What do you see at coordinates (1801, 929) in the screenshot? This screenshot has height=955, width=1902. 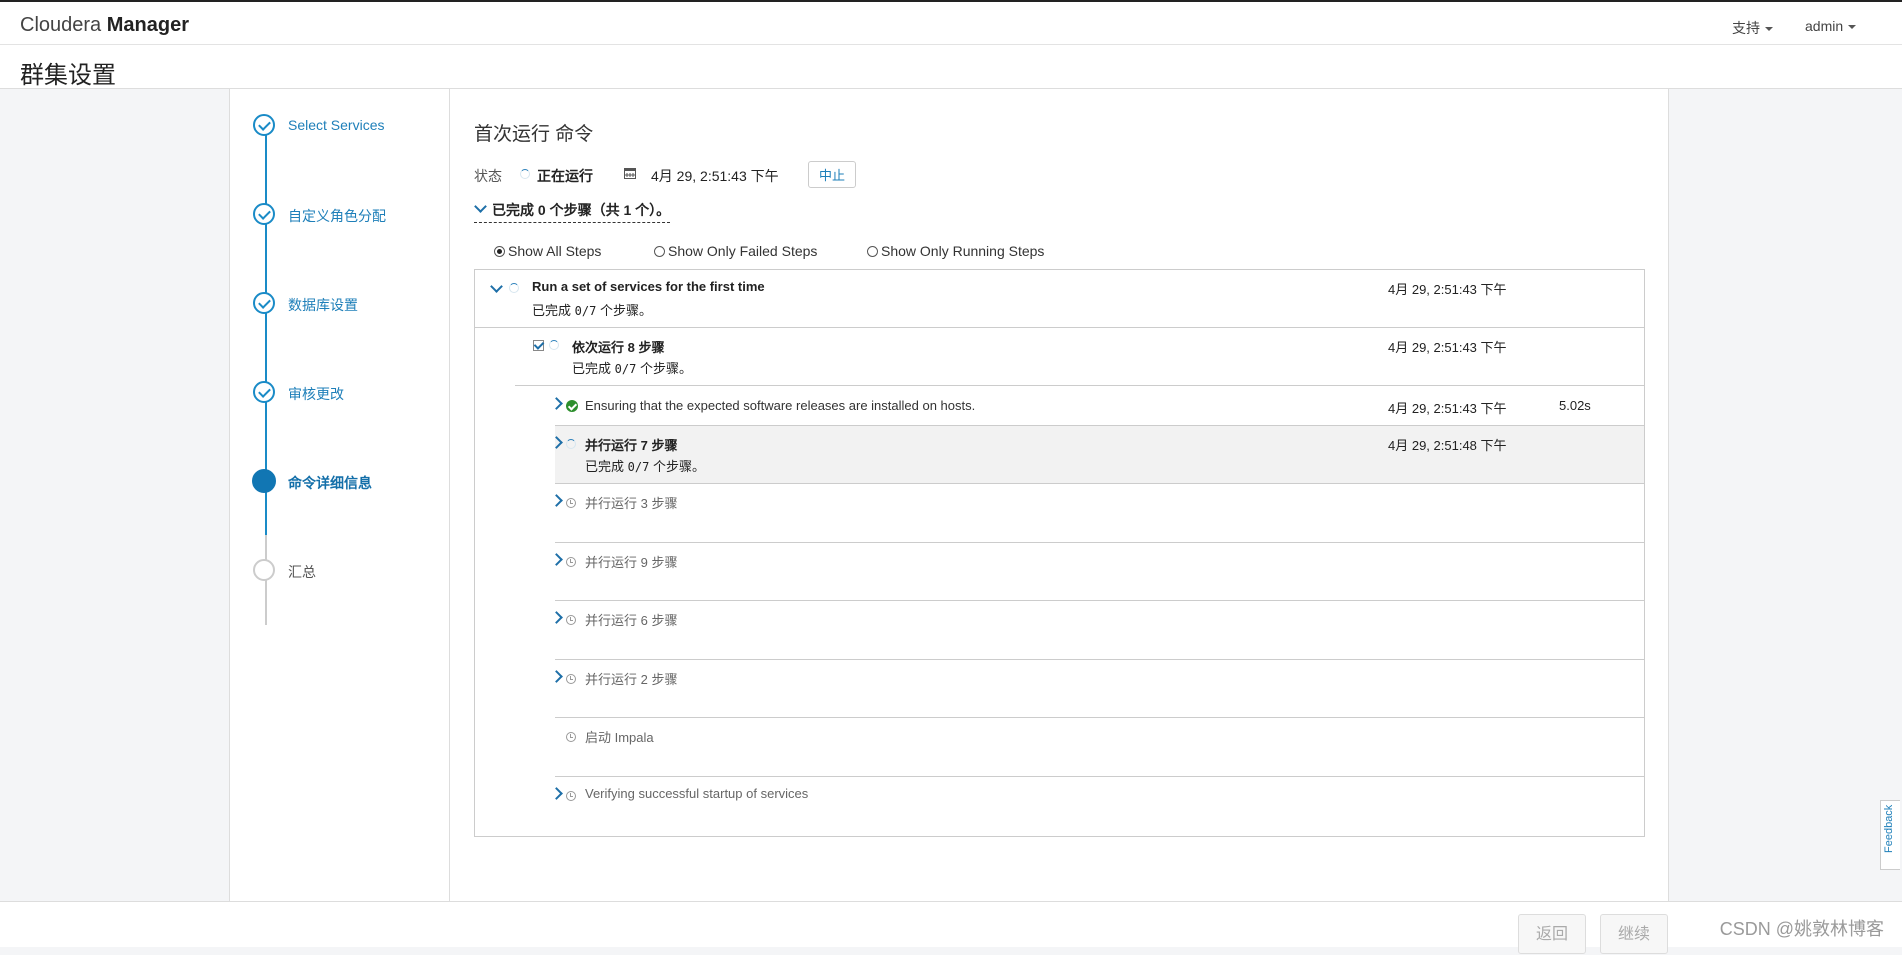 I see `watermark: CSDN @姚敦林博客` at bounding box center [1801, 929].